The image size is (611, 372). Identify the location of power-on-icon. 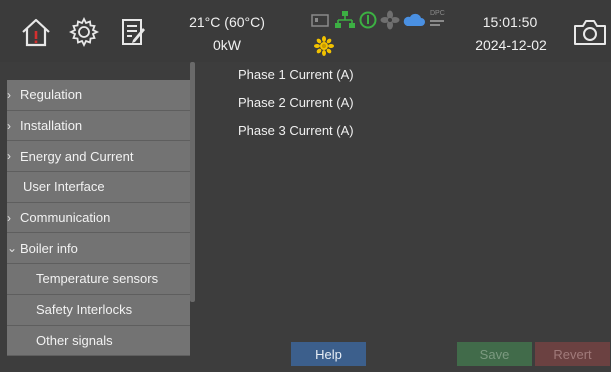
(368, 20).